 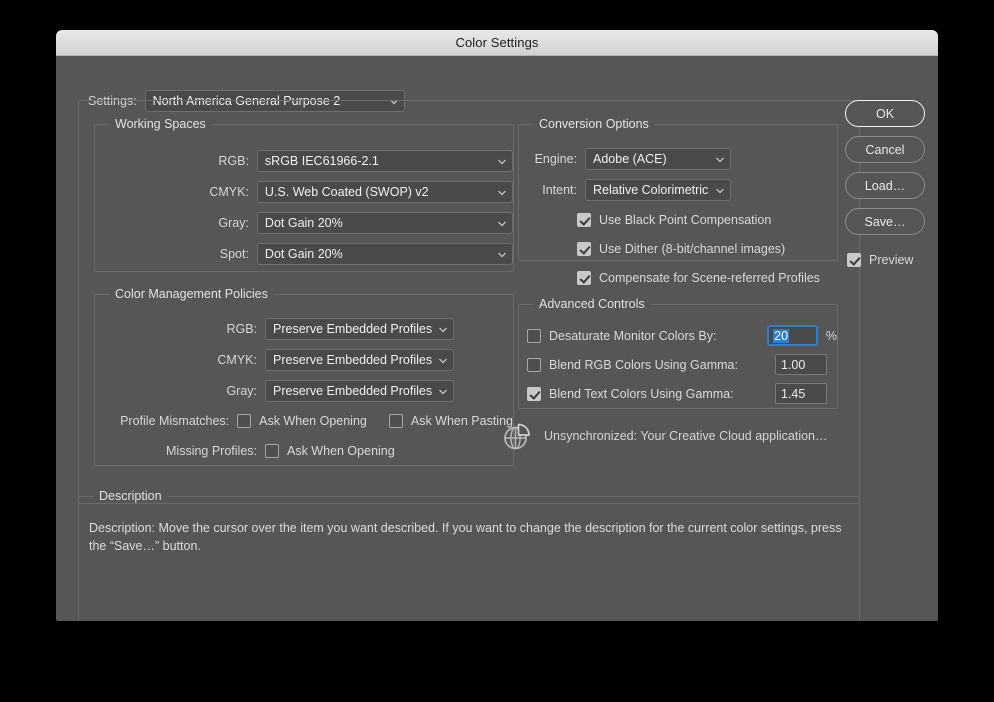 I want to click on engine-select: Adobe (ACE), so click(x=658, y=158).